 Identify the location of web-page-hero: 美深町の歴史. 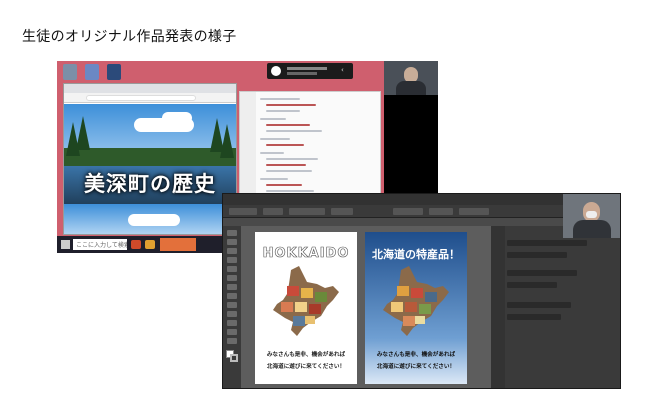
(150, 169).